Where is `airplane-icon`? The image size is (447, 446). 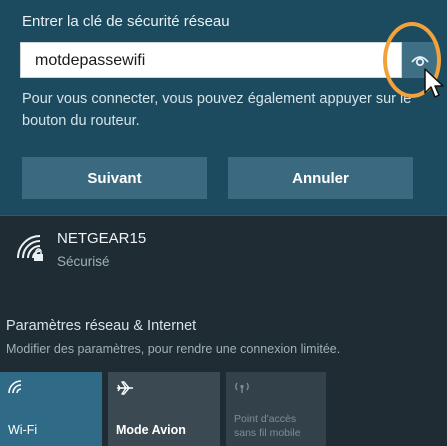 airplane-icon is located at coordinates (125, 388).